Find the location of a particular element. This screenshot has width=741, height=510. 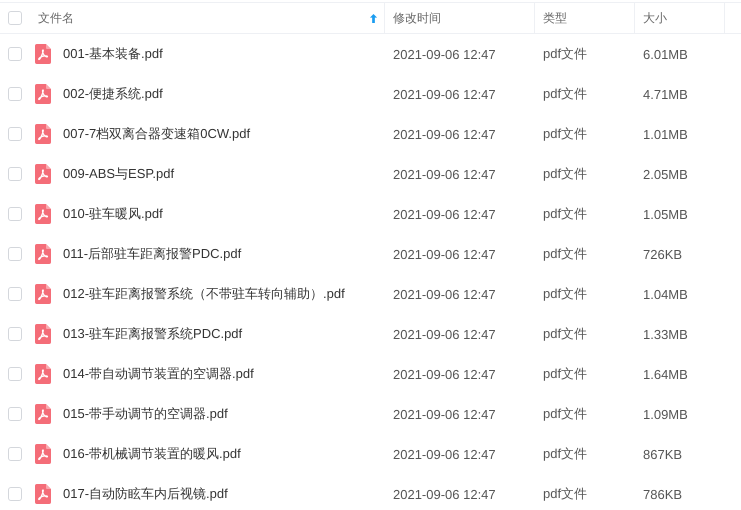

file-name-link: 012-驻车距离报警系统（不带驻车转向辅助）.pdf is located at coordinates (204, 294).